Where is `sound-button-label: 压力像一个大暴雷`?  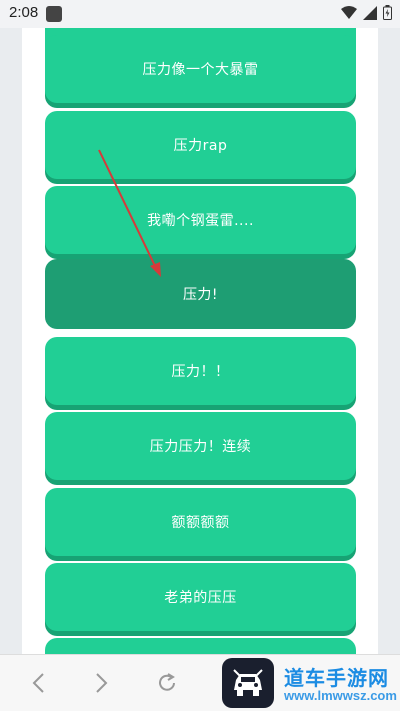 sound-button-label: 压力像一个大暴雷 is located at coordinates (200, 70).